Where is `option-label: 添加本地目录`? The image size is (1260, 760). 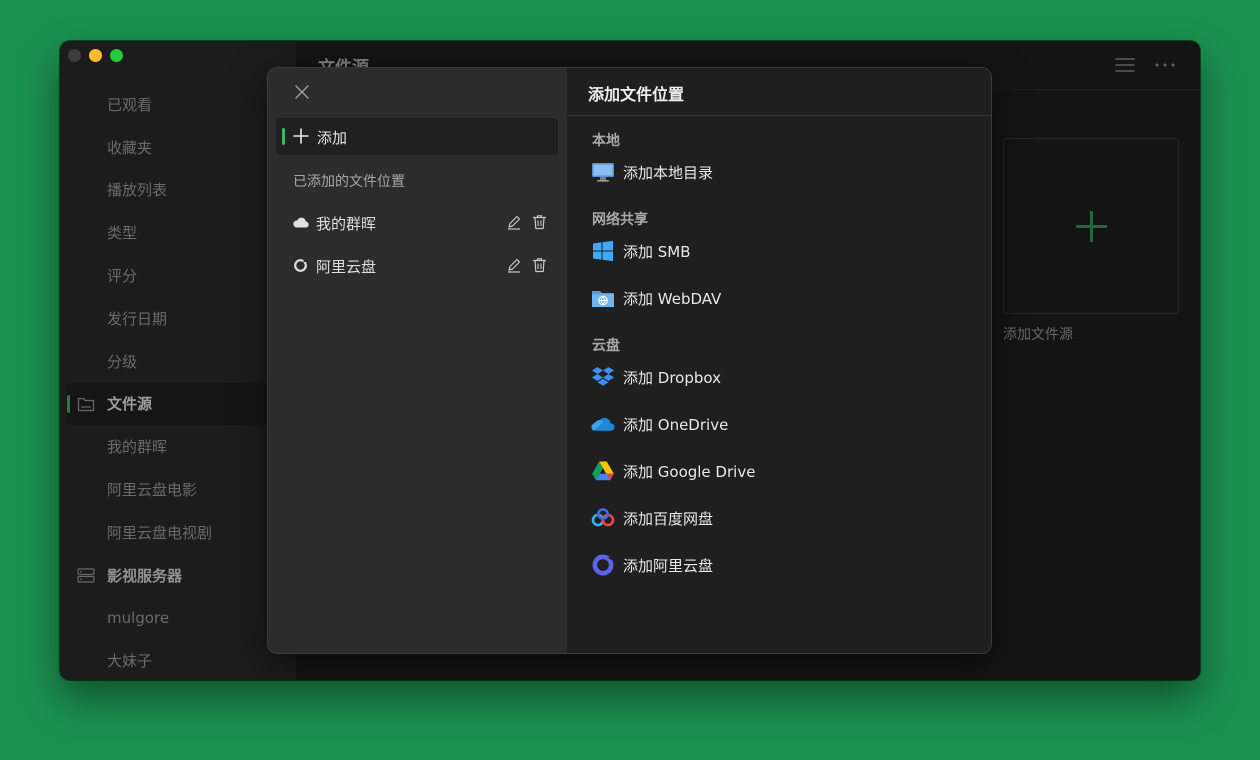
option-label: 添加本地目录 is located at coordinates (668, 172).